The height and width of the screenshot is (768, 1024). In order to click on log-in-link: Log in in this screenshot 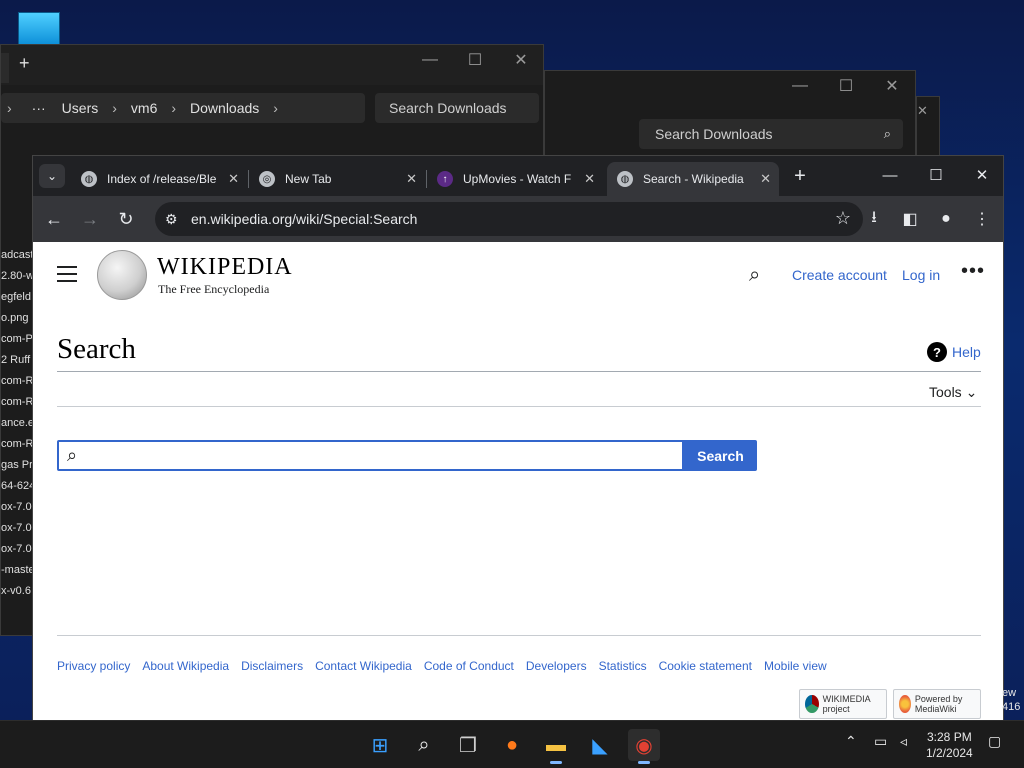, I will do `click(921, 275)`.